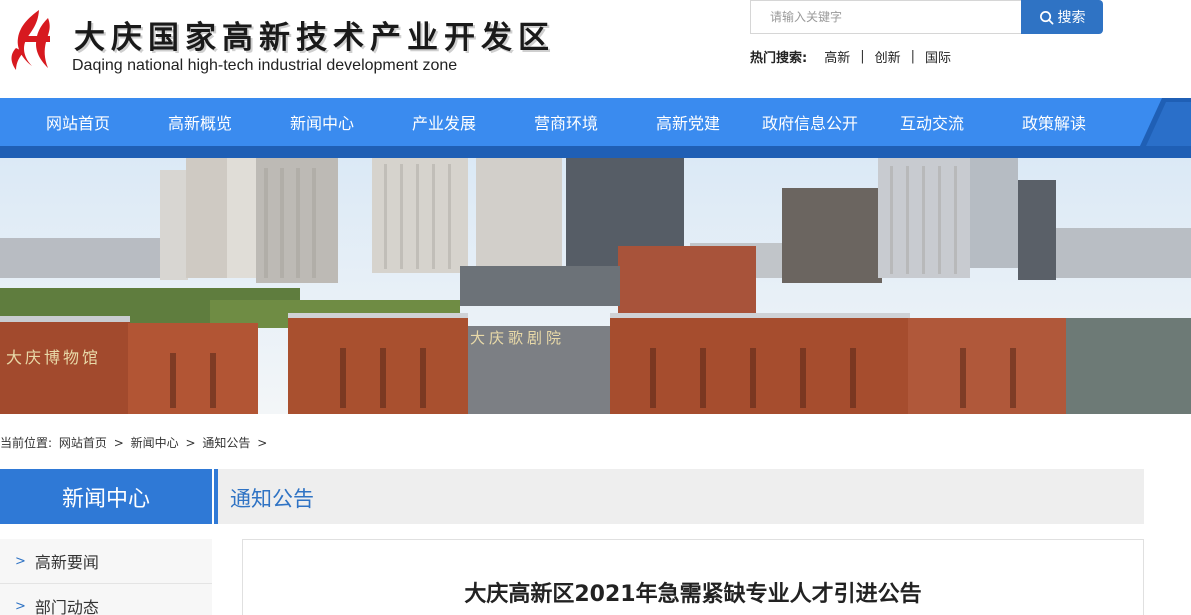 Image resolution: width=1191 pixels, height=615 pixels. I want to click on article-panel: 大庆高新区2021年急需紧缺专业人才引进公告, so click(693, 577).